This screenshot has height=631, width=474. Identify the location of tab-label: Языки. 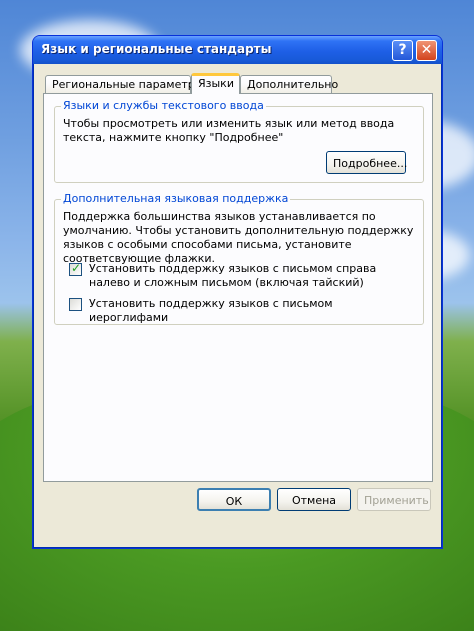
(216, 83).